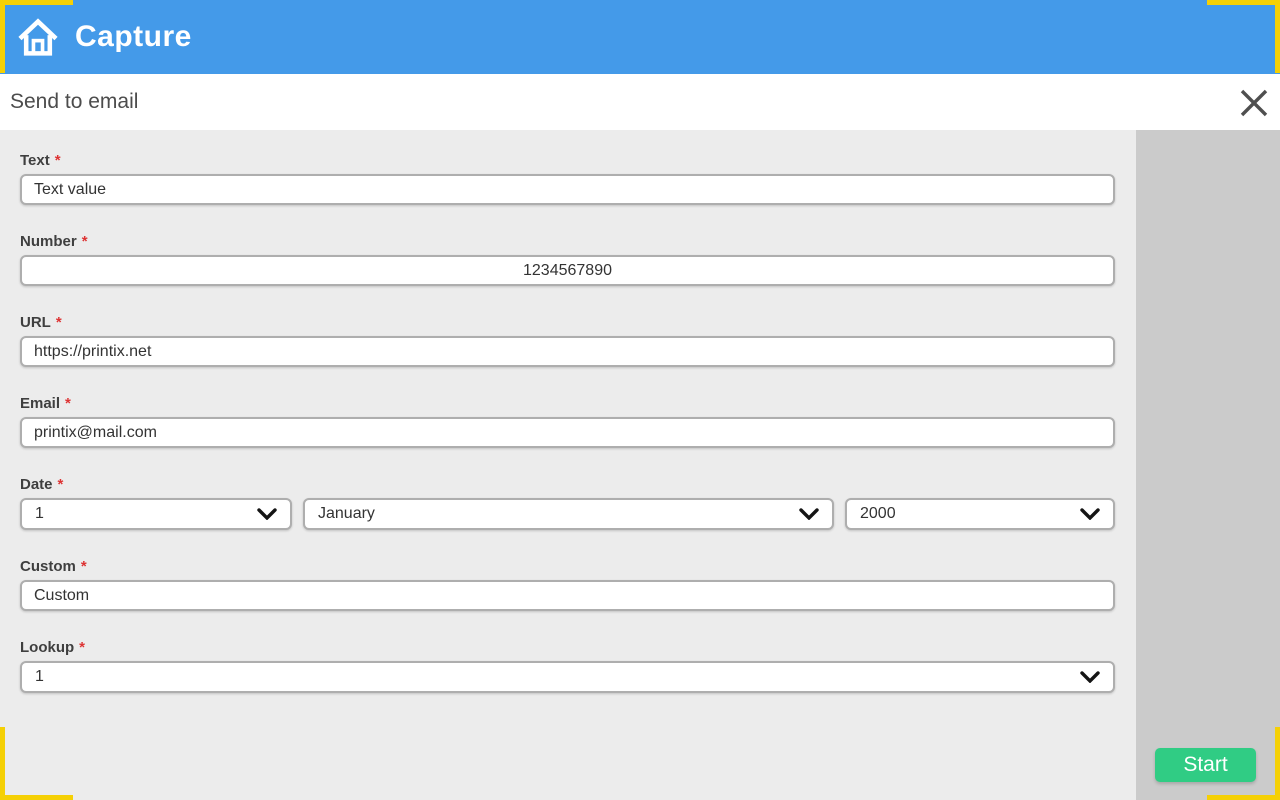 The width and height of the screenshot is (1280, 800). What do you see at coordinates (567, 270) in the screenshot?
I see `number-field-input` at bounding box center [567, 270].